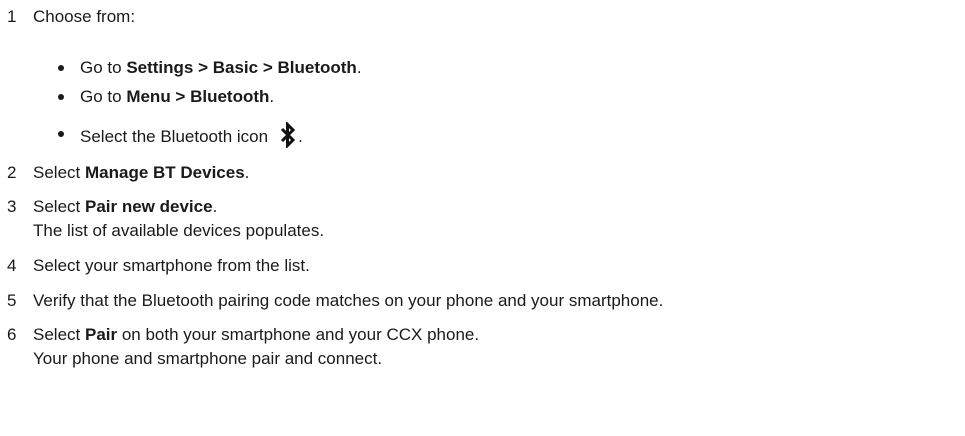 This screenshot has height=436, width=965. Describe the element at coordinates (288, 137) in the screenshot. I see `bluetooth-icon` at that location.